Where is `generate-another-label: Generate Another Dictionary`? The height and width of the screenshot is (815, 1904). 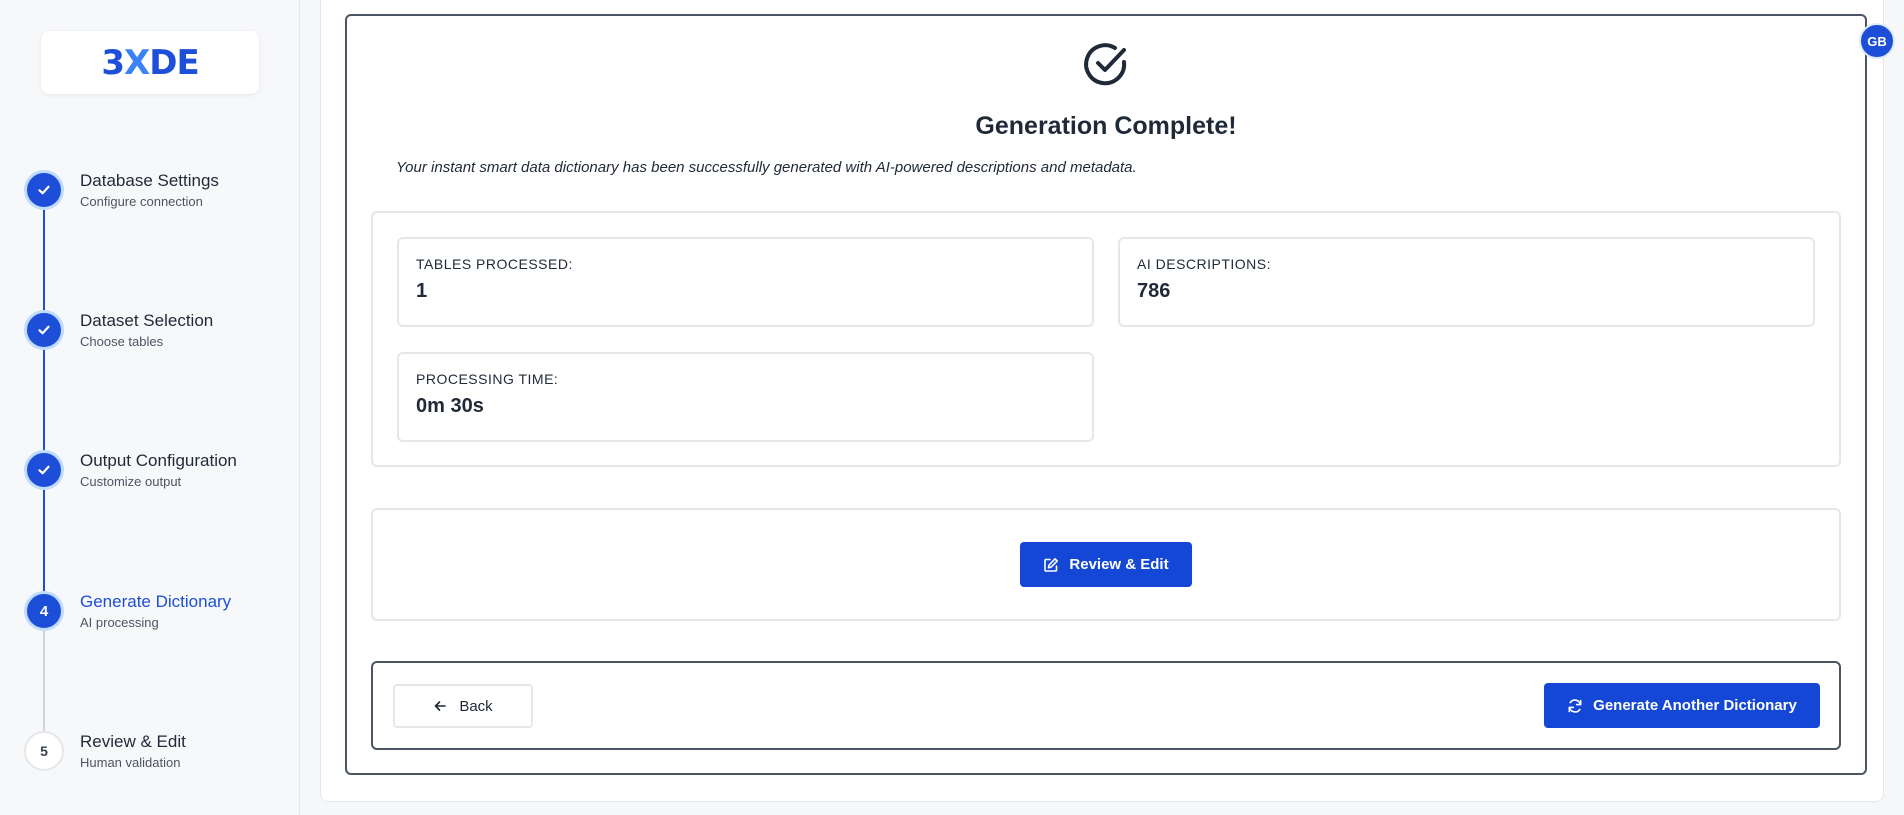
generate-another-label: Generate Another Dictionary is located at coordinates (1695, 705).